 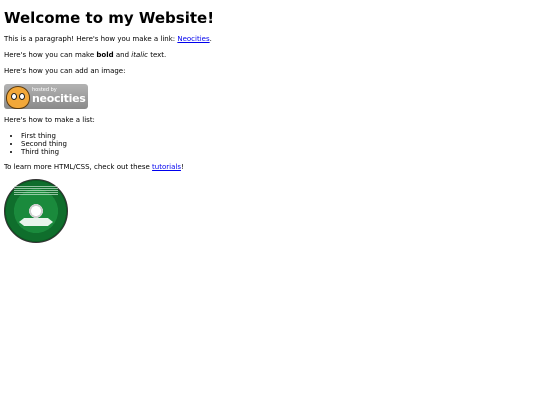 What do you see at coordinates (36, 222) in the screenshot?
I see `disc-logo-icon` at bounding box center [36, 222].